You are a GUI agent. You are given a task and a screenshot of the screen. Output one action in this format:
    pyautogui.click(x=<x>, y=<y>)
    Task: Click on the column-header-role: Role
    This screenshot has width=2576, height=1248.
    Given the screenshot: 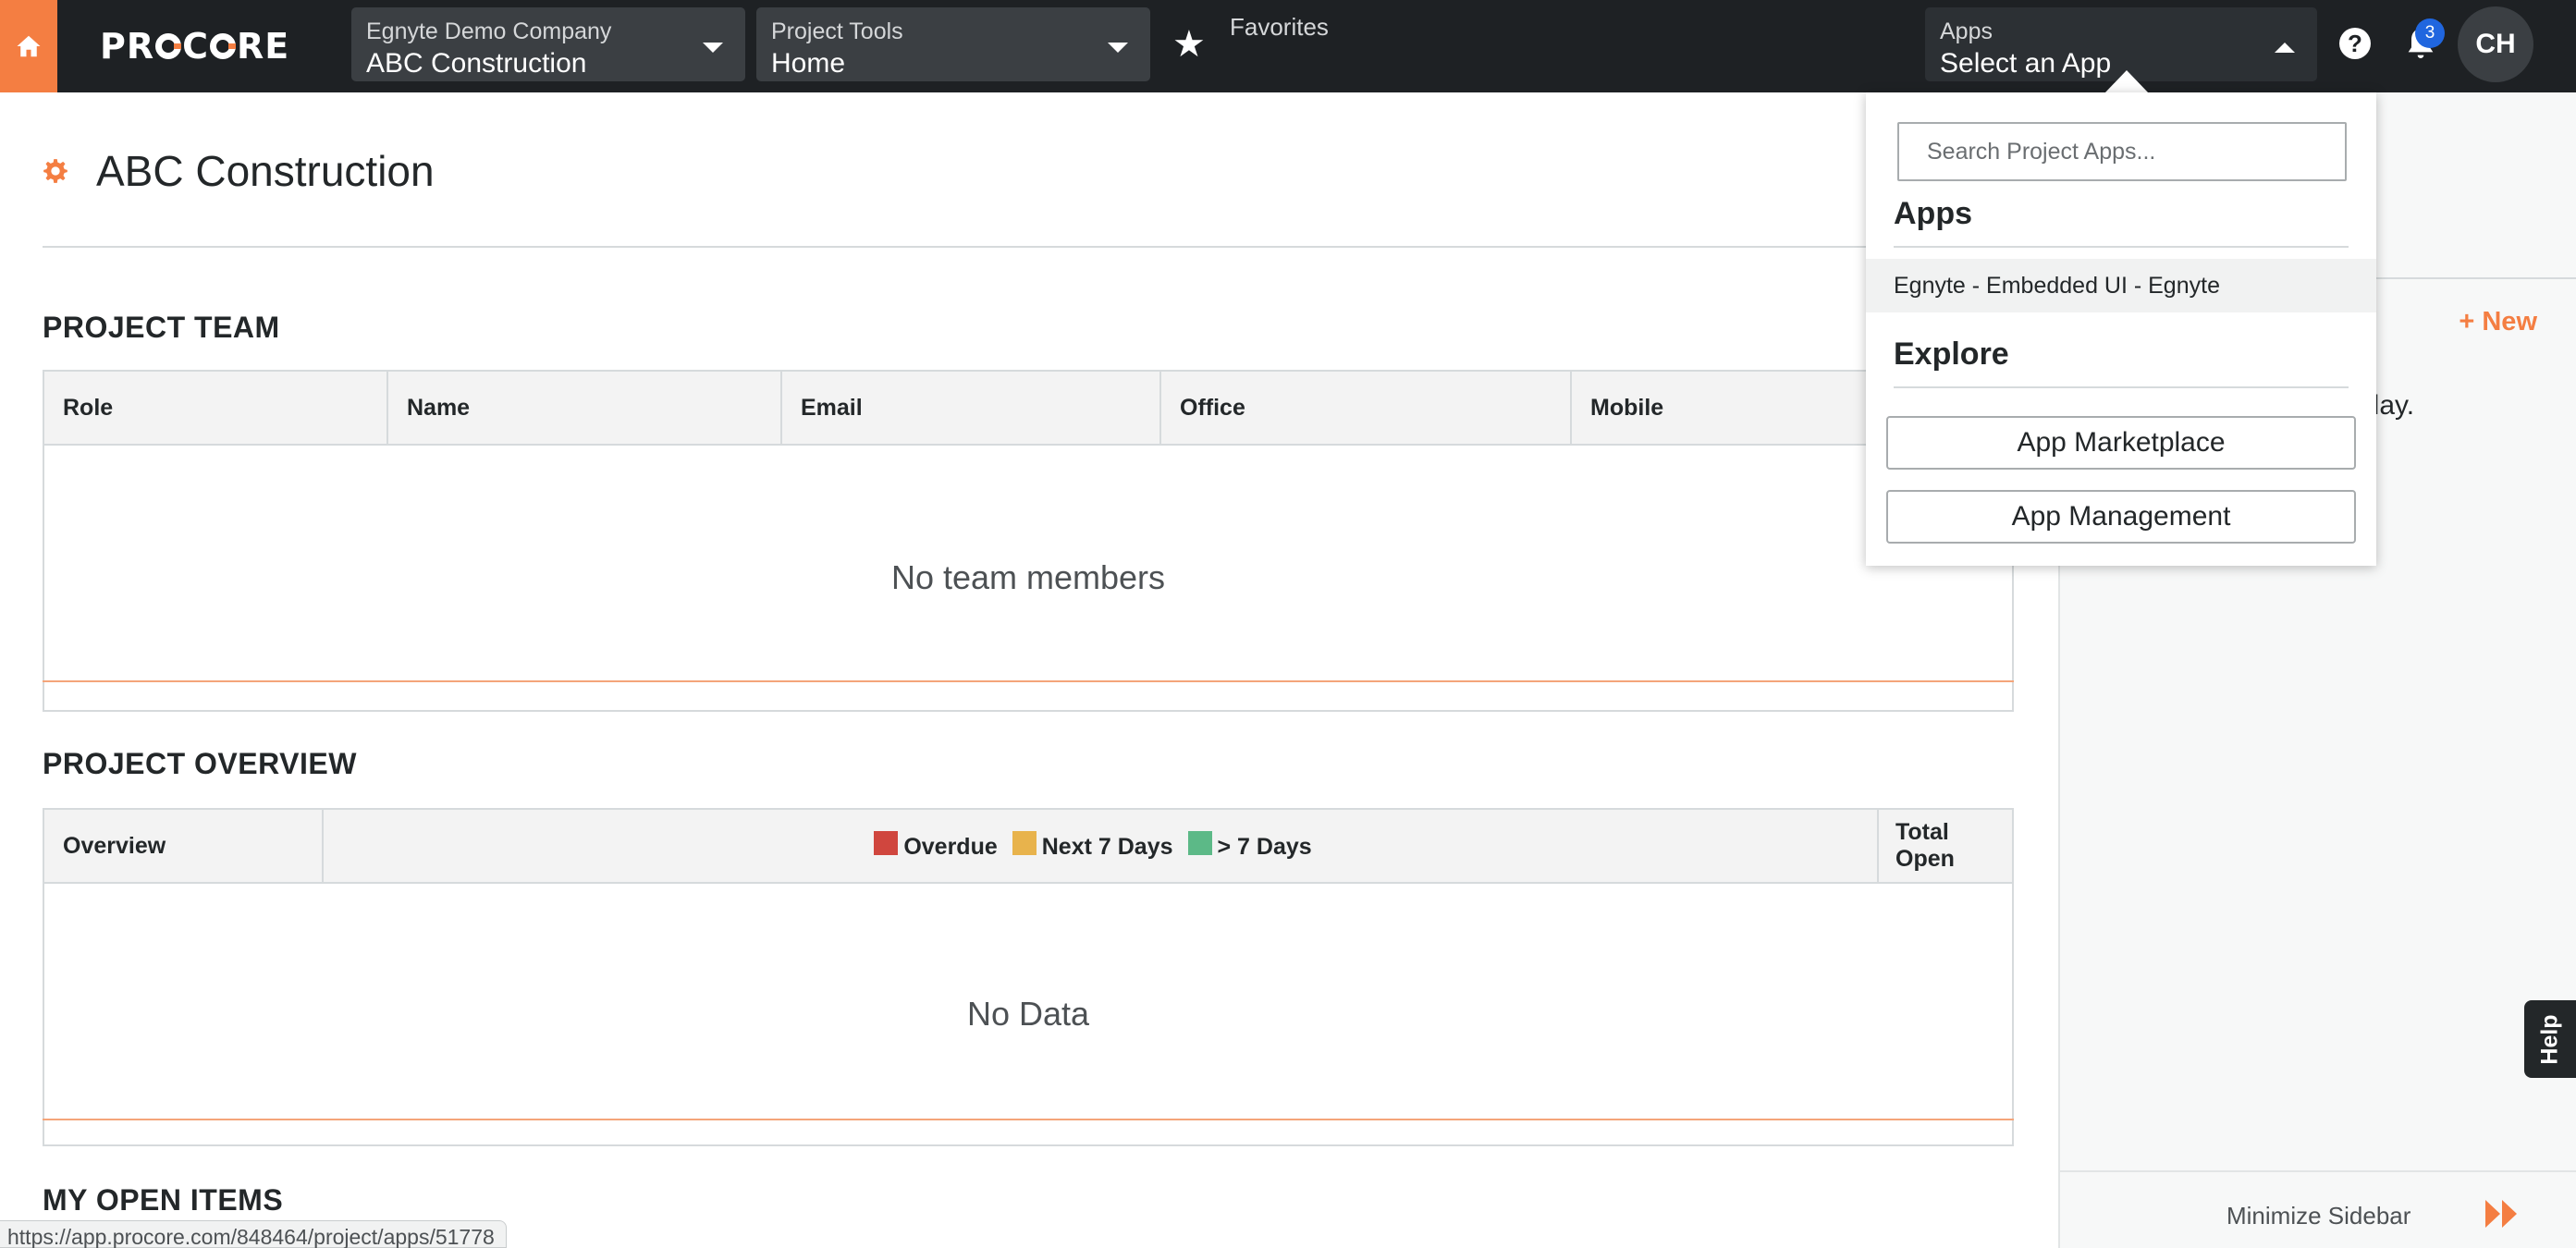 What is the action you would take?
    pyautogui.click(x=216, y=408)
    